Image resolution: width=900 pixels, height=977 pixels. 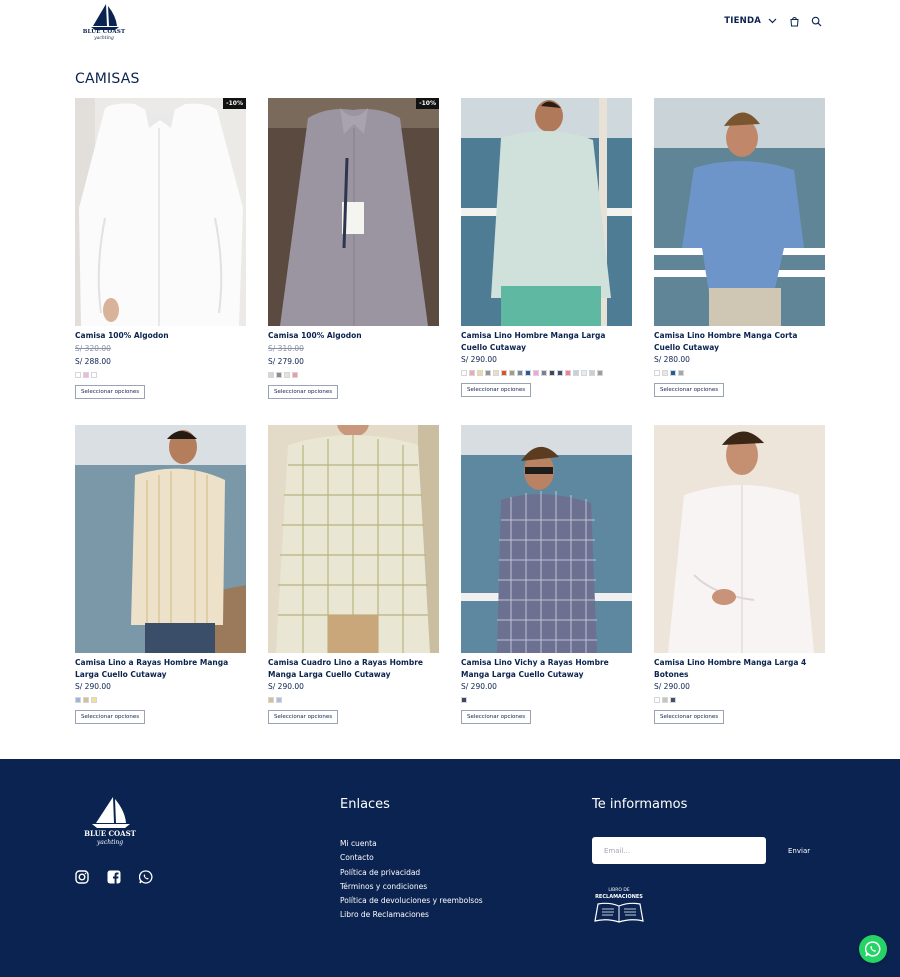 What do you see at coordinates (411, 915) in the screenshot?
I see `footer-link-reclamaciones: Libro de Reclamaciones` at bounding box center [411, 915].